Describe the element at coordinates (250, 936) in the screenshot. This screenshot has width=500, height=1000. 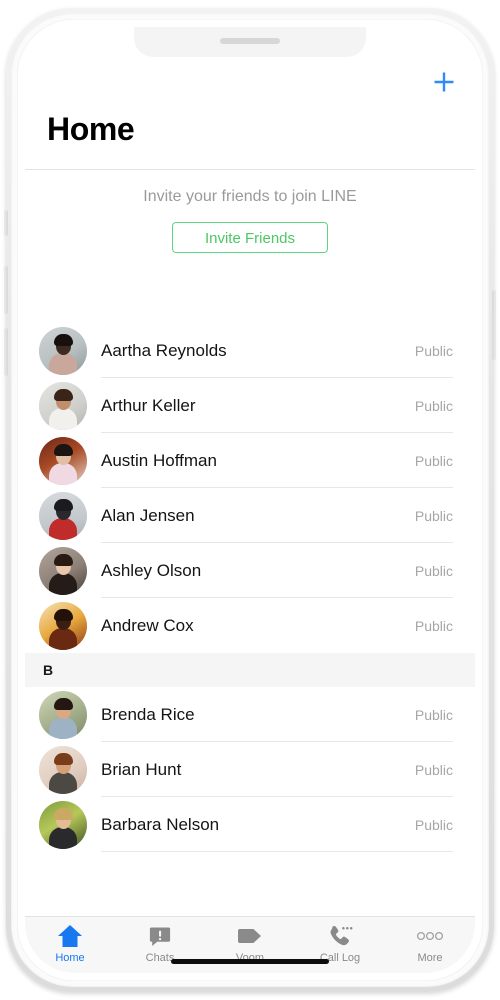
I see `tag-icon` at that location.